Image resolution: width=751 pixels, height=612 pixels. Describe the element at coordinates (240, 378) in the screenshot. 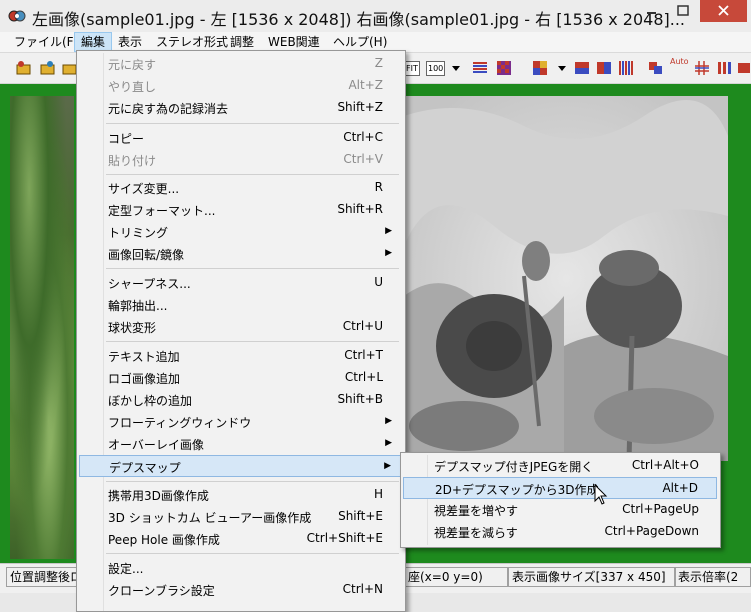

I see `menu-item-add-logo: ロゴ画像追加 Ctrl+L` at that location.